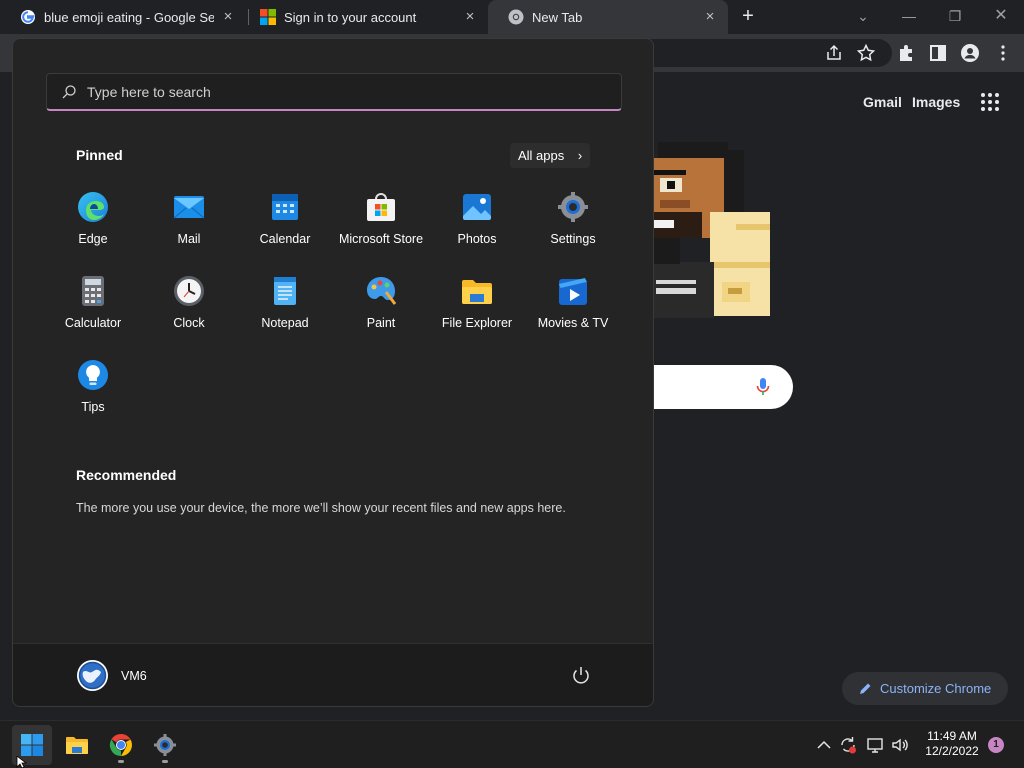 The image size is (1024, 768). What do you see at coordinates (938, 53) in the screenshot?
I see `side-panel-icon` at bounding box center [938, 53].